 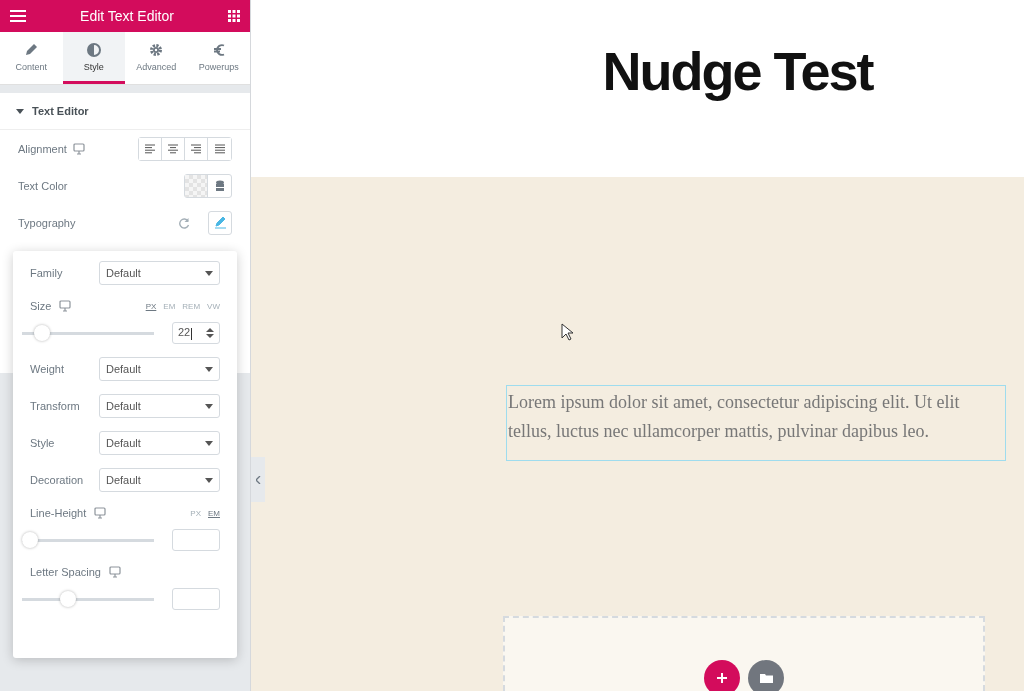 What do you see at coordinates (65, 572) in the screenshot?
I see `field-label: Letter Spacing` at bounding box center [65, 572].